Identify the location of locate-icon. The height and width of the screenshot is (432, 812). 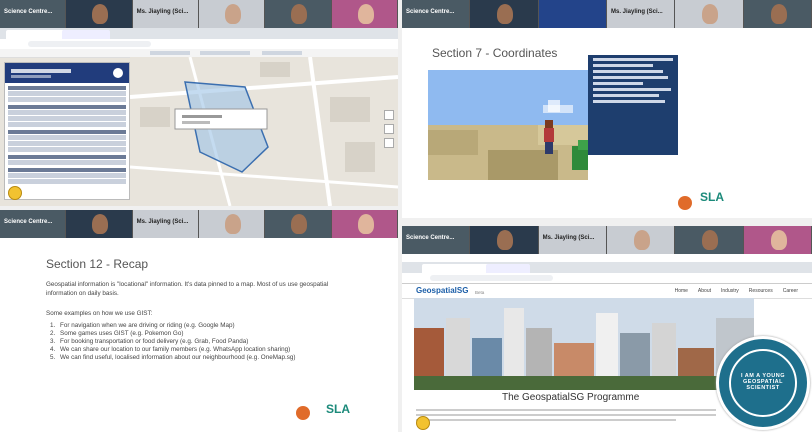
(389, 143).